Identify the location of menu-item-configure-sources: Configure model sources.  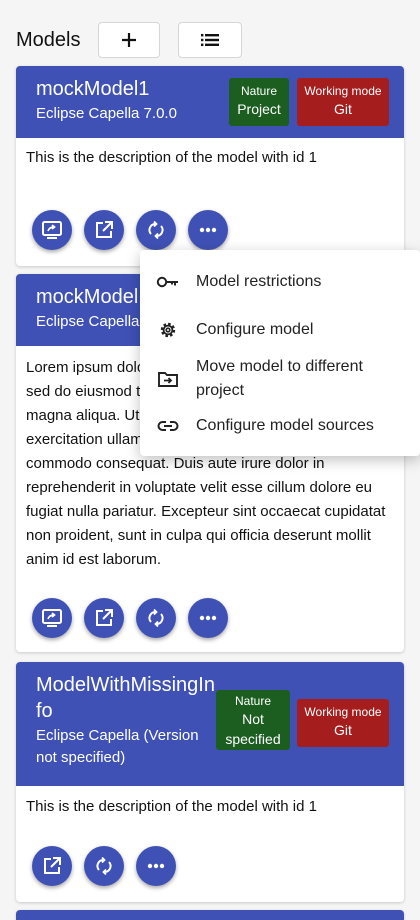
(280, 426).